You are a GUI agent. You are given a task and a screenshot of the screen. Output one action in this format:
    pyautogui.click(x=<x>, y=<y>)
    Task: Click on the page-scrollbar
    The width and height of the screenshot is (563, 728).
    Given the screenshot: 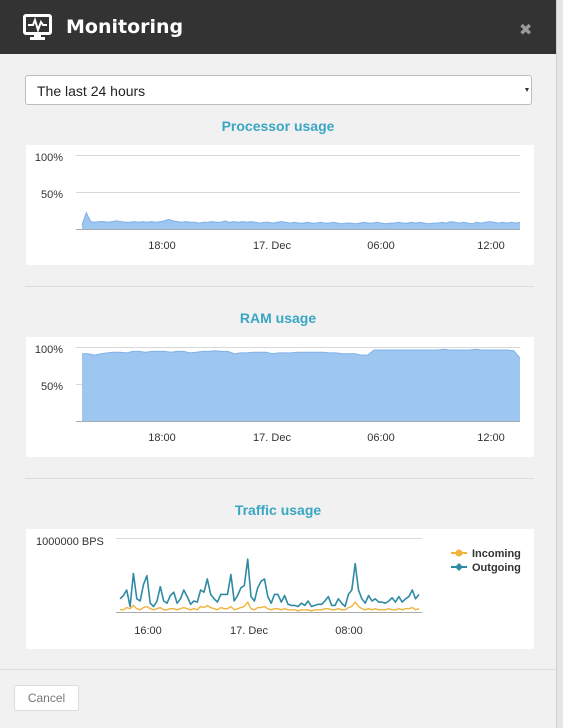 What is the action you would take?
    pyautogui.click(x=559, y=364)
    